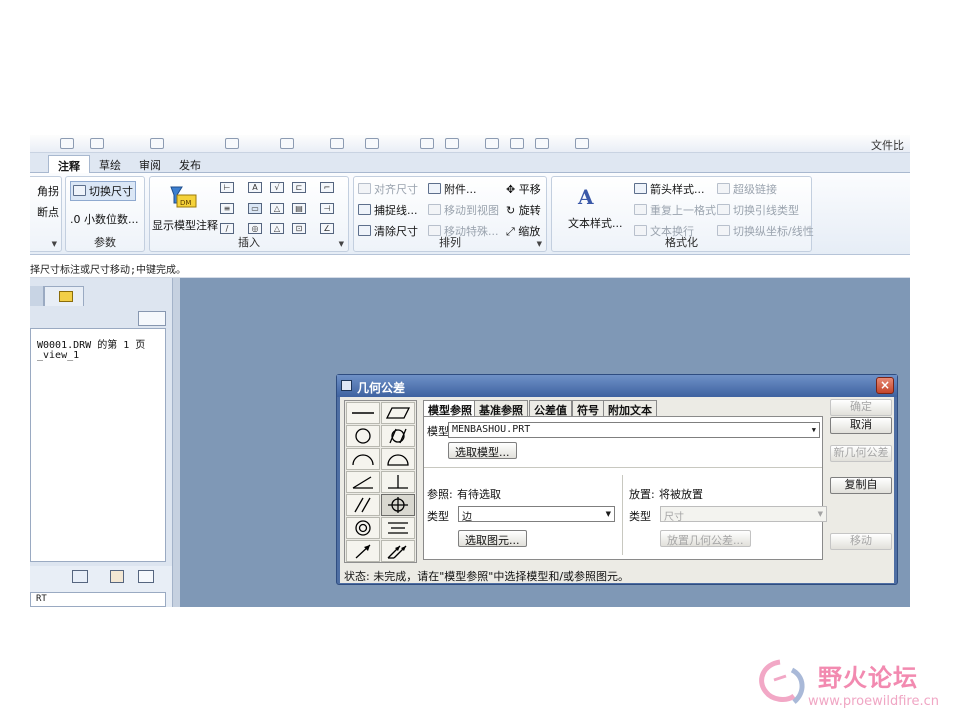  I want to click on datum-icon: △, so click(277, 208).